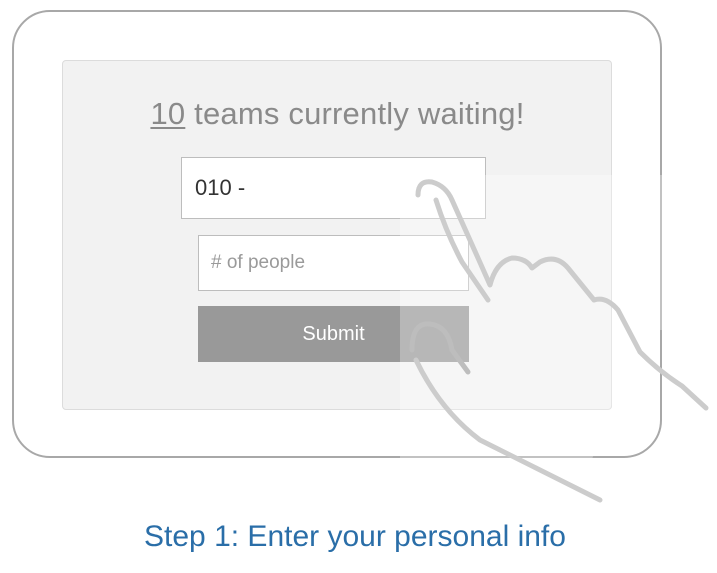 This screenshot has height=573, width=717. What do you see at coordinates (355, 536) in the screenshot?
I see `step-caption: Step 1: Enter your personal info` at bounding box center [355, 536].